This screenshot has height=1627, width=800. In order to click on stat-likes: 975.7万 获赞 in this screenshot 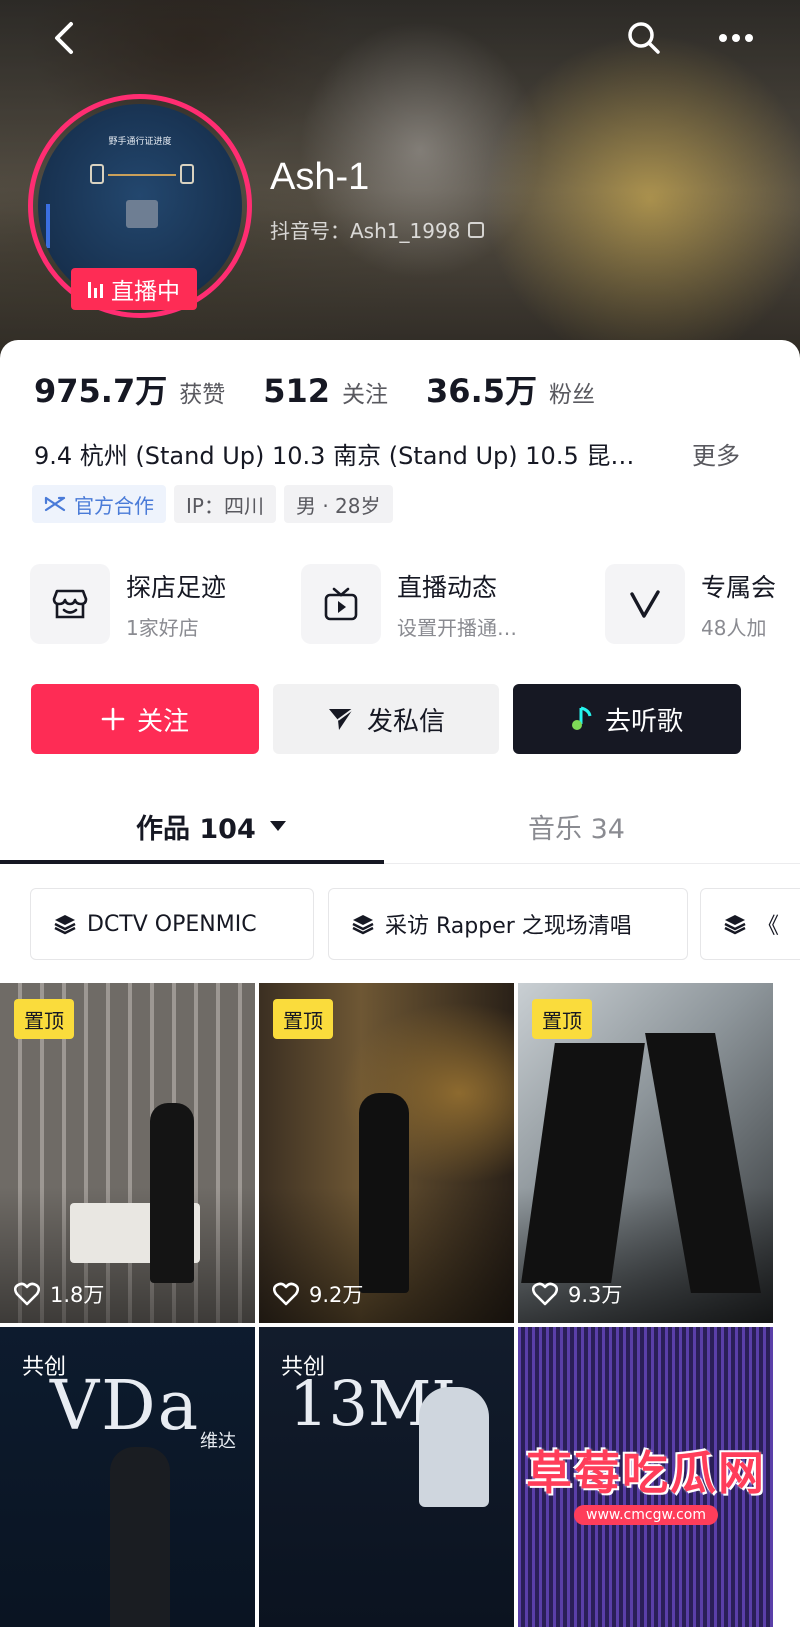, I will do `click(129, 389)`.